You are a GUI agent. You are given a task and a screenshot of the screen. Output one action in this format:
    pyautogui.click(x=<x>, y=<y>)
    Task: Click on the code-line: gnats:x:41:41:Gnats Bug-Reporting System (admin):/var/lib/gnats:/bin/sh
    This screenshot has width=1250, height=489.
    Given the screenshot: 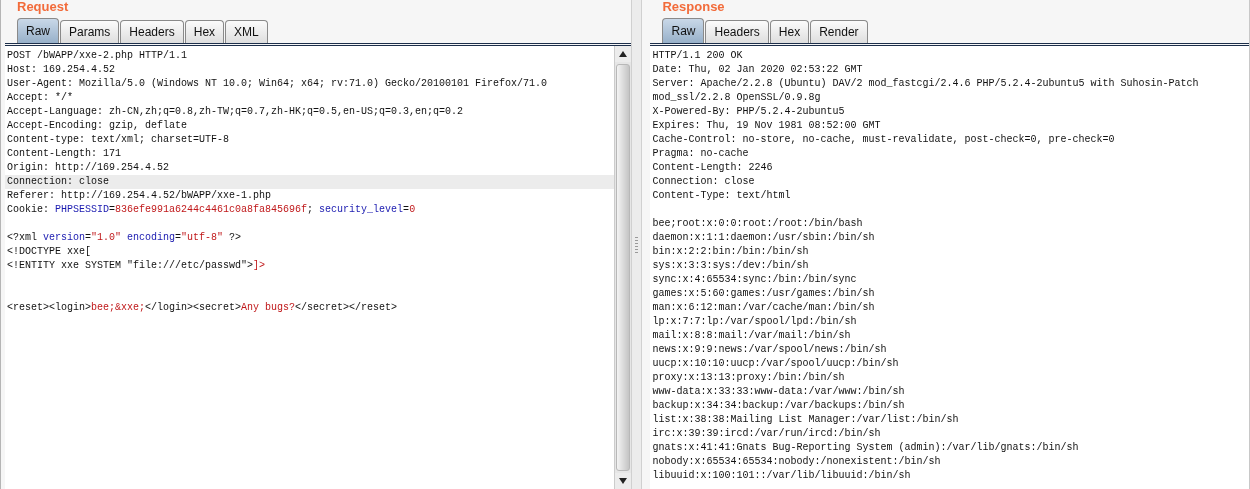 What is the action you would take?
    pyautogui.click(x=865, y=448)
    